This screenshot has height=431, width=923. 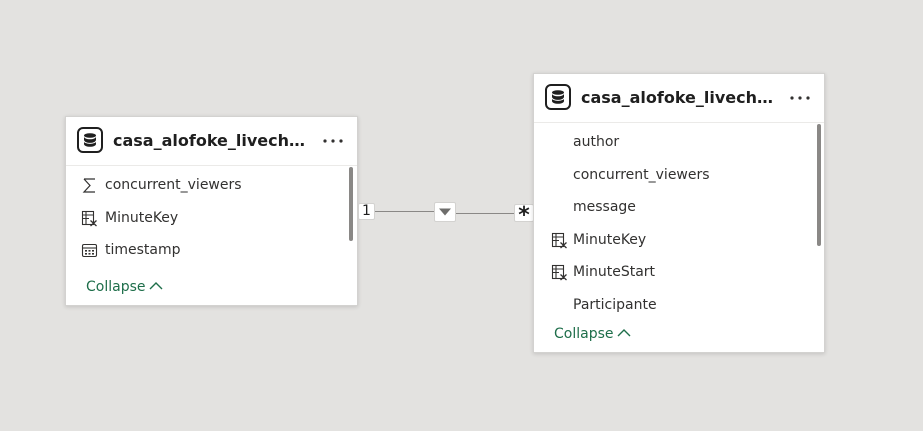 What do you see at coordinates (89, 250) in the screenshot?
I see `calendar-icon` at bounding box center [89, 250].